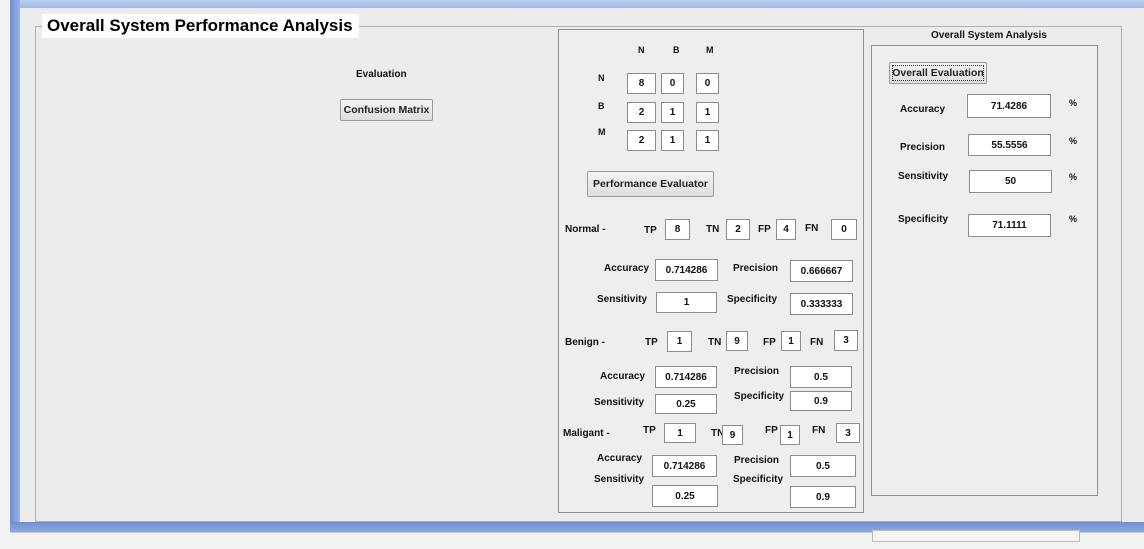  What do you see at coordinates (791, 341) in the screenshot?
I see `benign-fp-field: 1` at bounding box center [791, 341].